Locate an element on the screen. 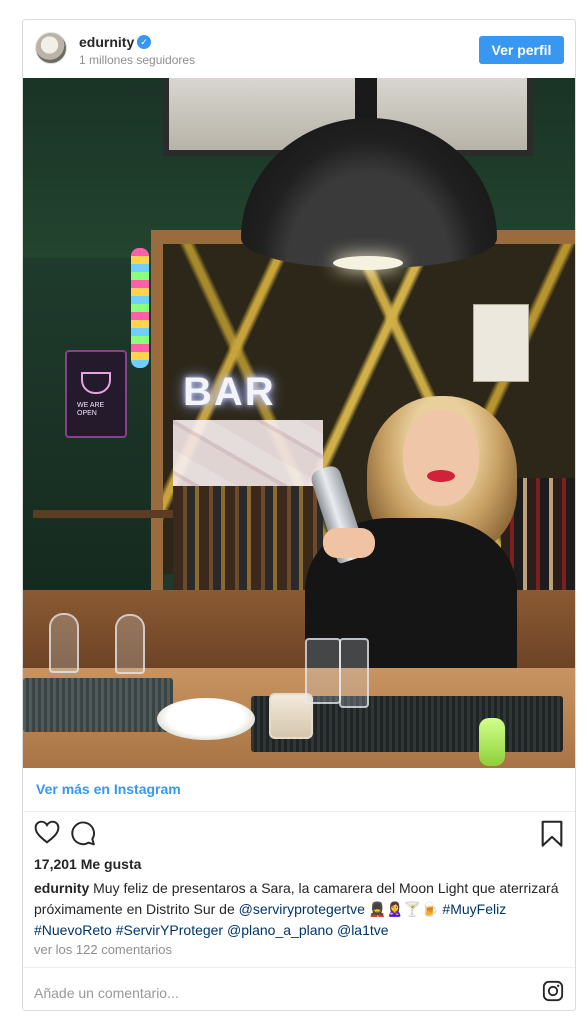  caption-emojis: 💂‍♀️🙎‍♀️🍸🍺 is located at coordinates (403, 909).